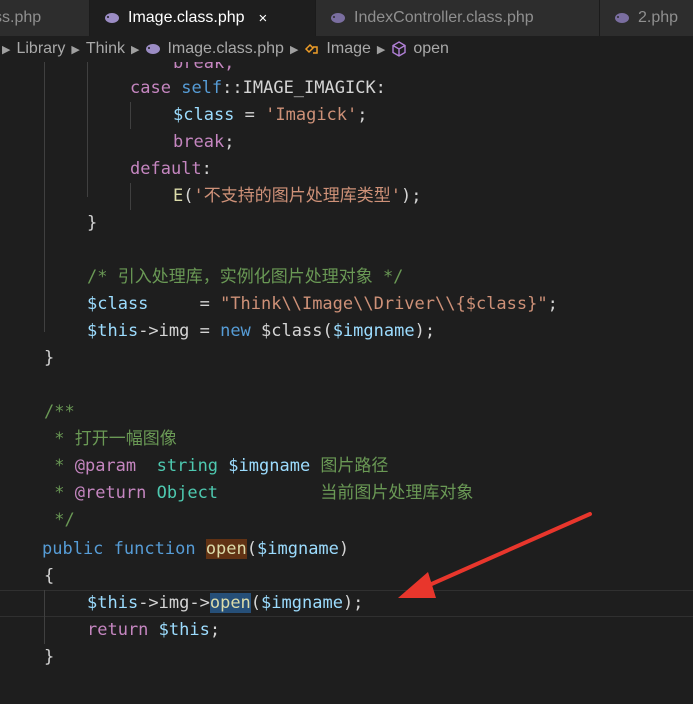  What do you see at coordinates (495, 555) in the screenshot?
I see `annotation-arrow-icon` at bounding box center [495, 555].